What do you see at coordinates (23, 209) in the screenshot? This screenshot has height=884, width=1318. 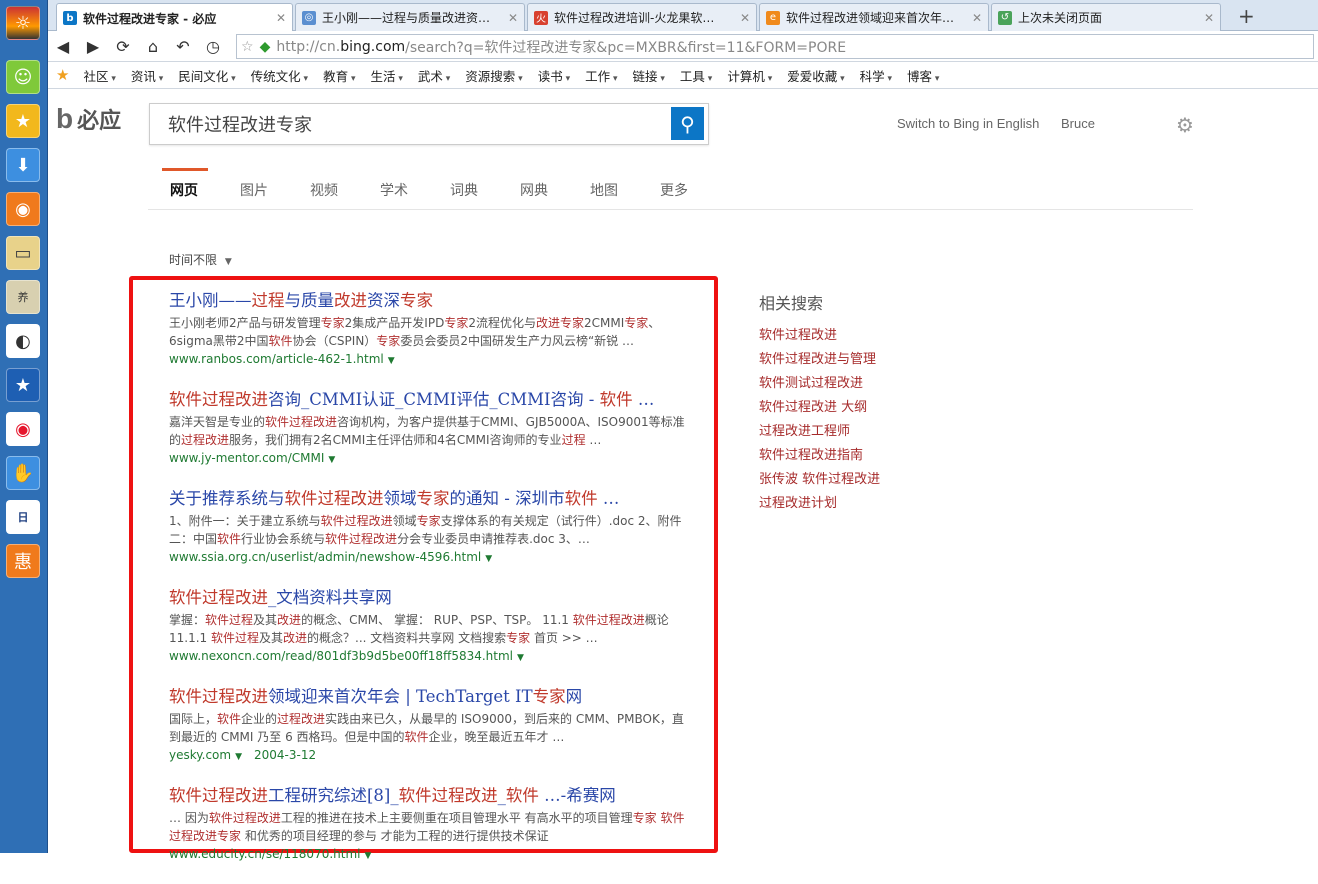 I see `rss-icon: ◉` at bounding box center [23, 209].